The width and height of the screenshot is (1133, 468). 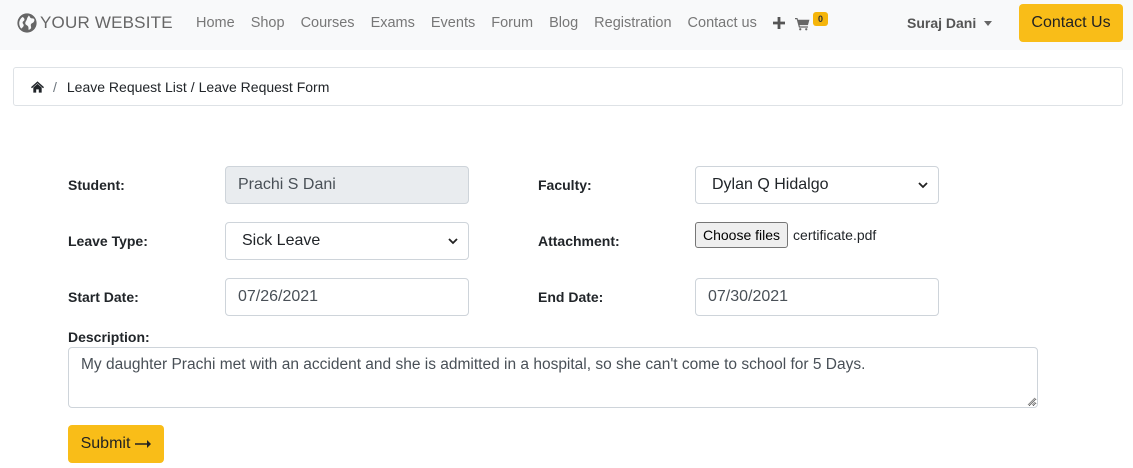 I want to click on leave-type-selected-value: Sick Leave, so click(x=281, y=240).